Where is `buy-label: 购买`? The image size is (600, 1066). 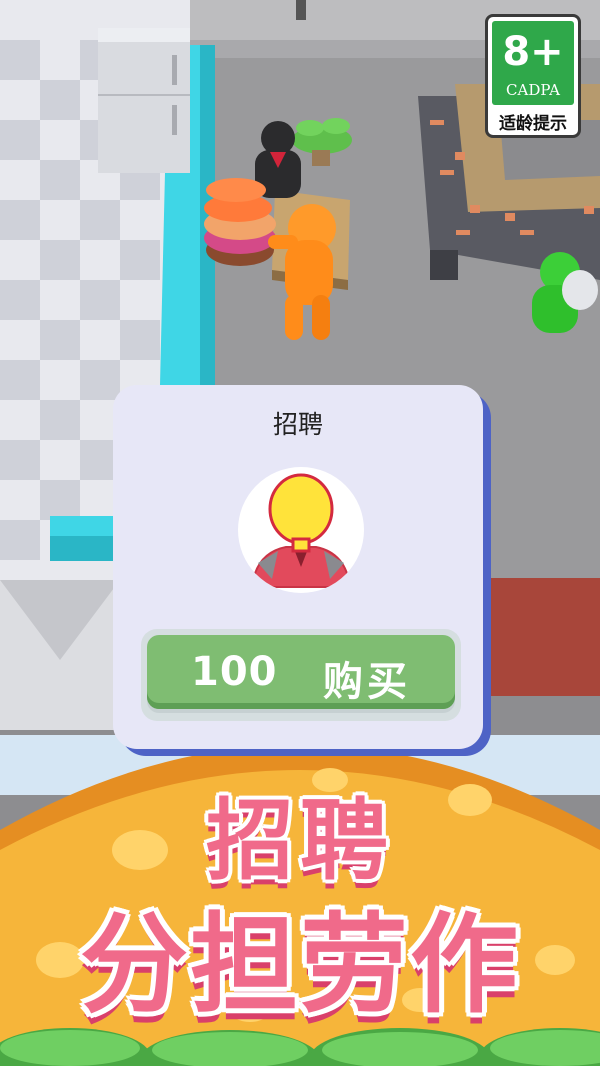
buy-label: 购买 is located at coordinates (367, 682).